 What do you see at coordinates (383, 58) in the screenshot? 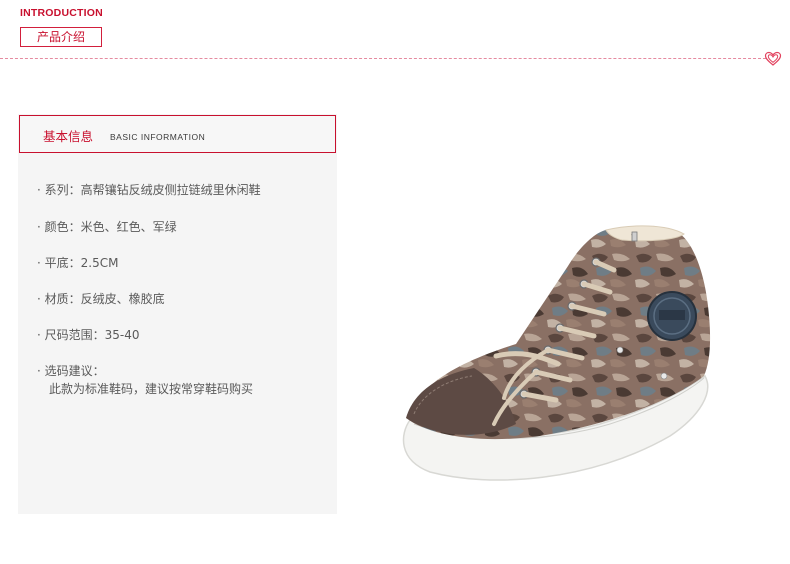
I see `dashed-divider` at bounding box center [383, 58].